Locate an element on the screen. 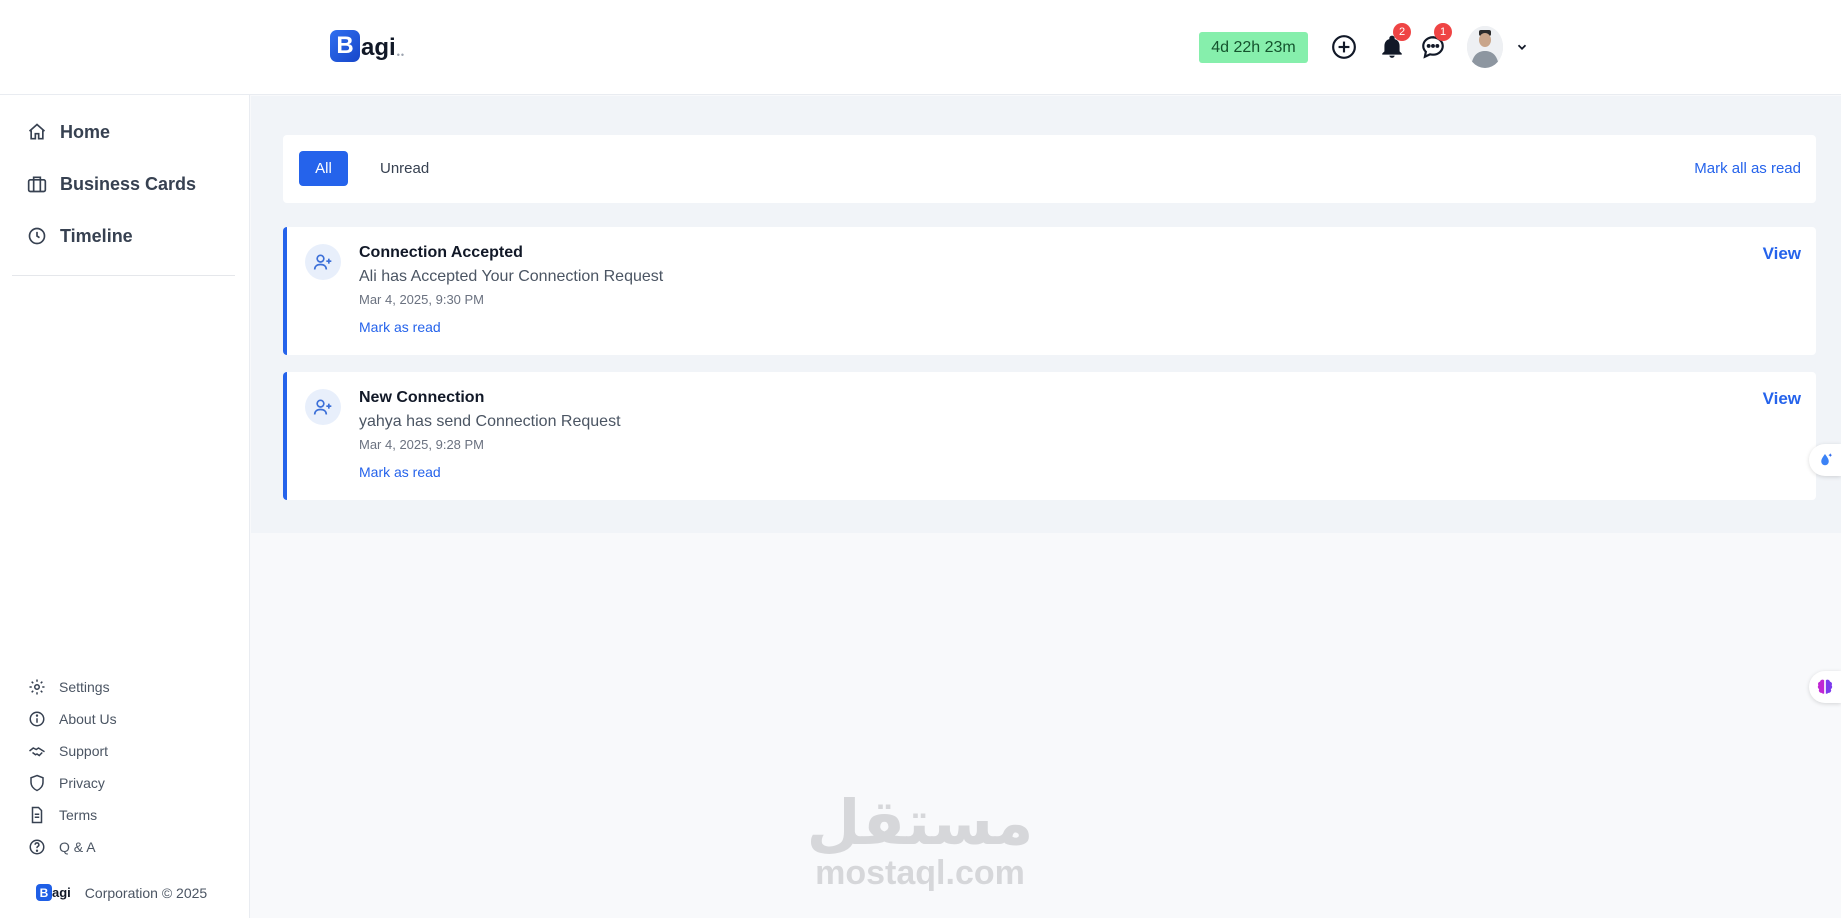 Image resolution: width=1841 pixels, height=918 pixels. logo-letter: B is located at coordinates (345, 46).